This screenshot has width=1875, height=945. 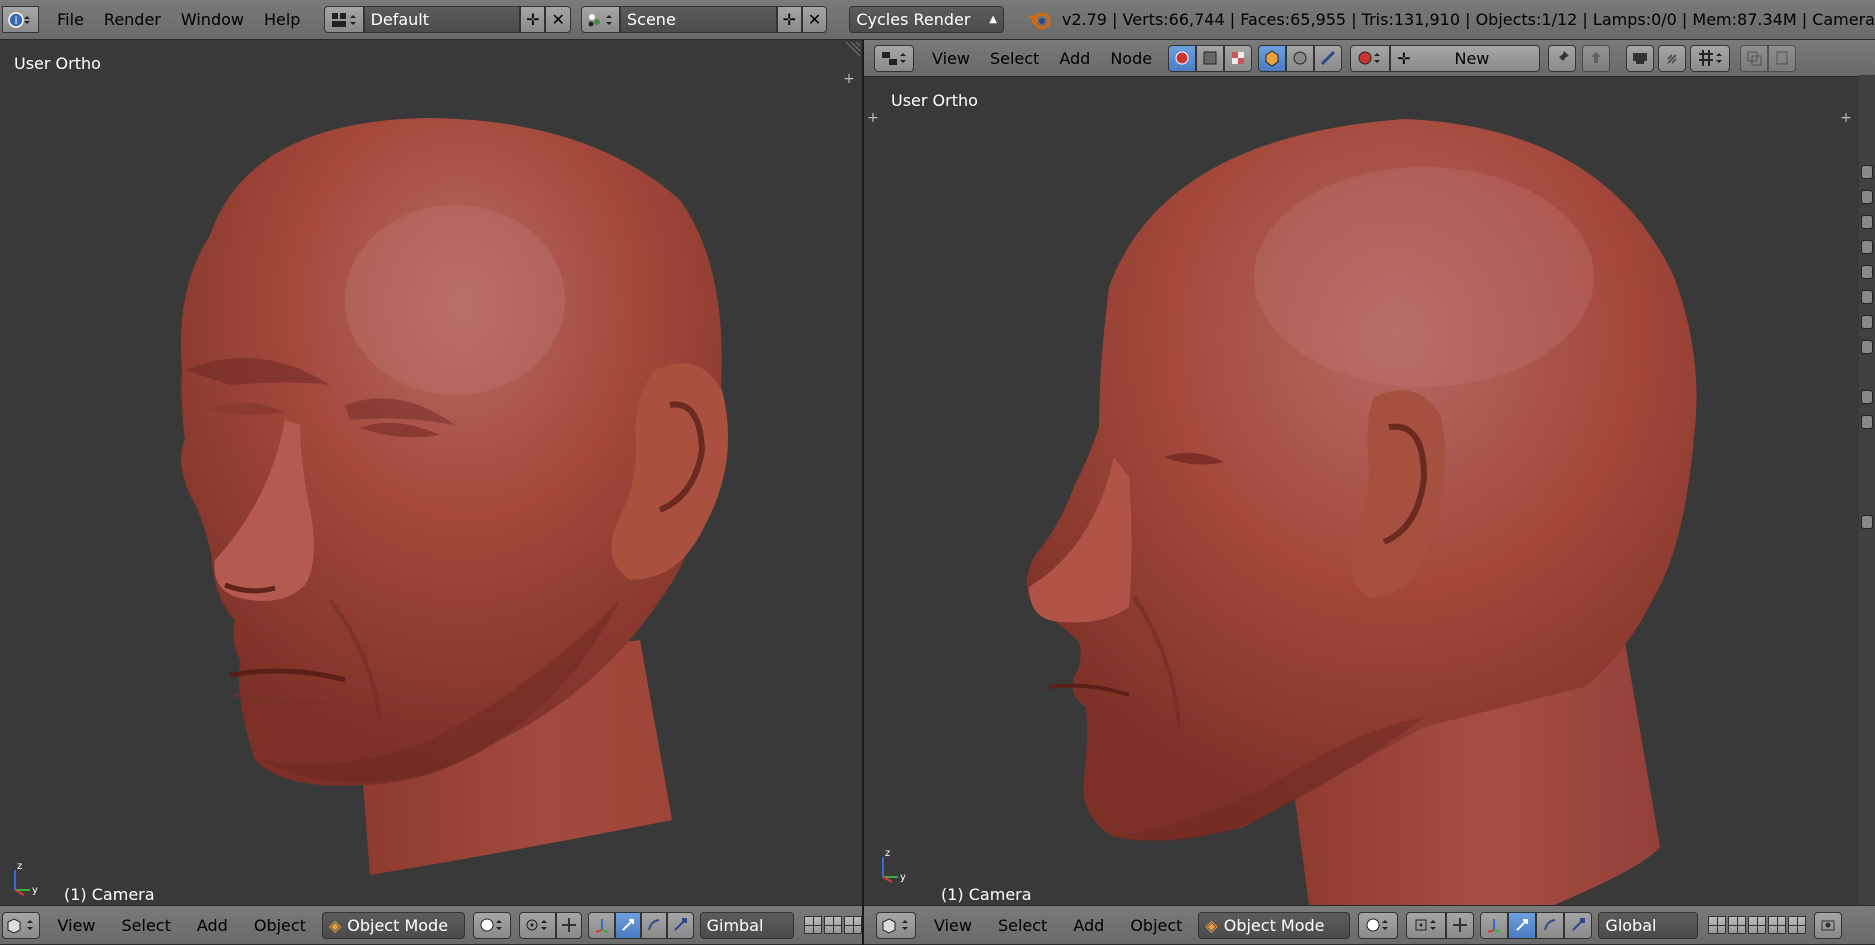 I want to click on render-engine-dropdown: Cycles Render ▲, so click(x=926, y=19).